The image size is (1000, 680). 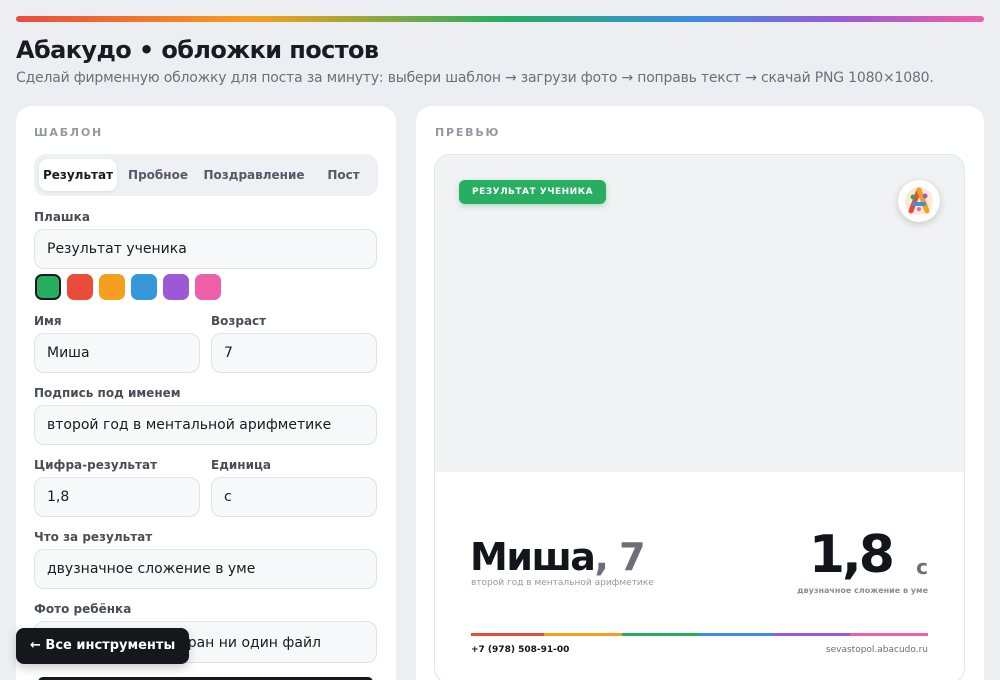 What do you see at coordinates (245, 643) in the screenshot?
I see `file-status-text: ыбран ни один файл` at bounding box center [245, 643].